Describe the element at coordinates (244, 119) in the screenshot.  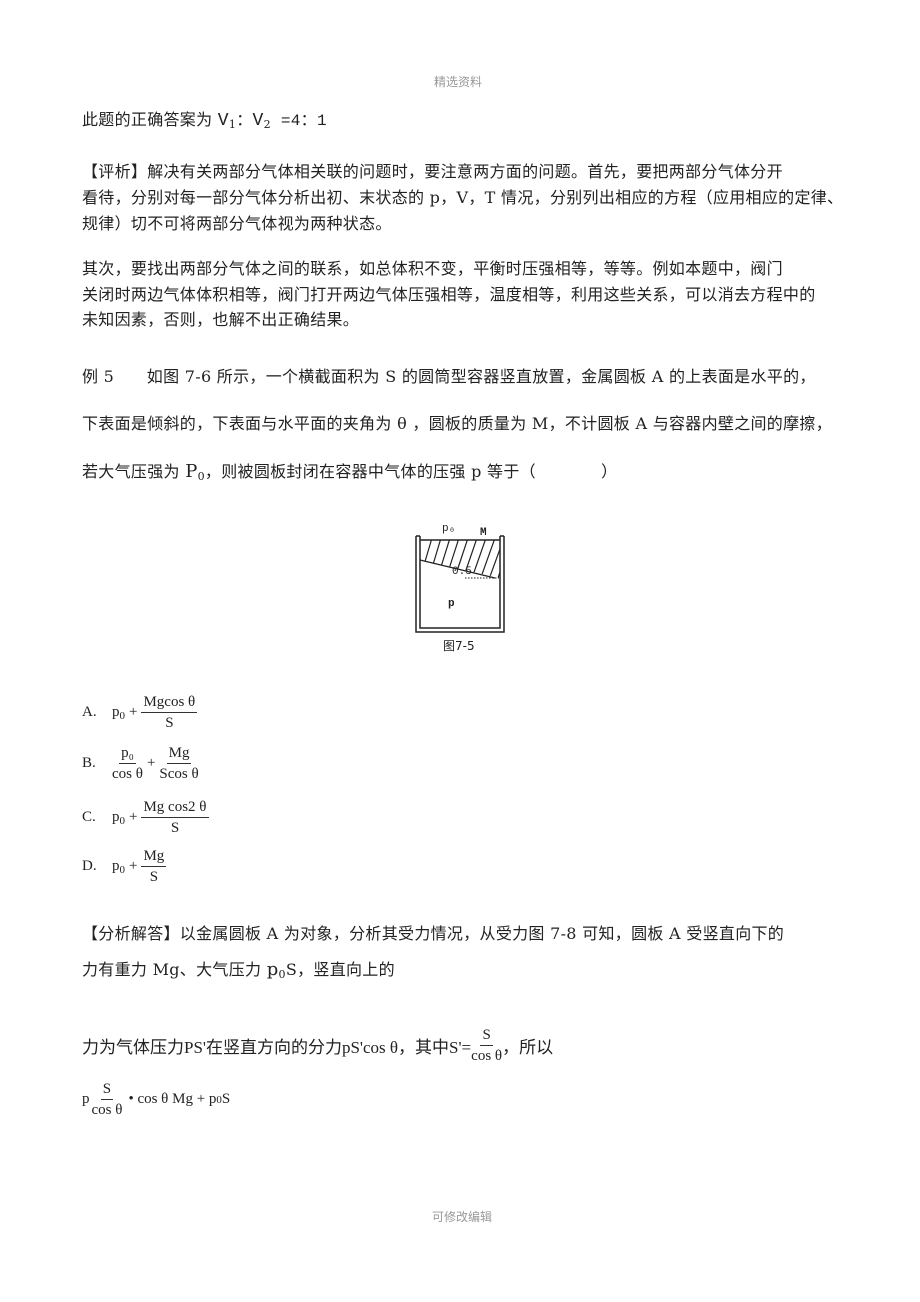
I see `answer-colon: ：` at that location.